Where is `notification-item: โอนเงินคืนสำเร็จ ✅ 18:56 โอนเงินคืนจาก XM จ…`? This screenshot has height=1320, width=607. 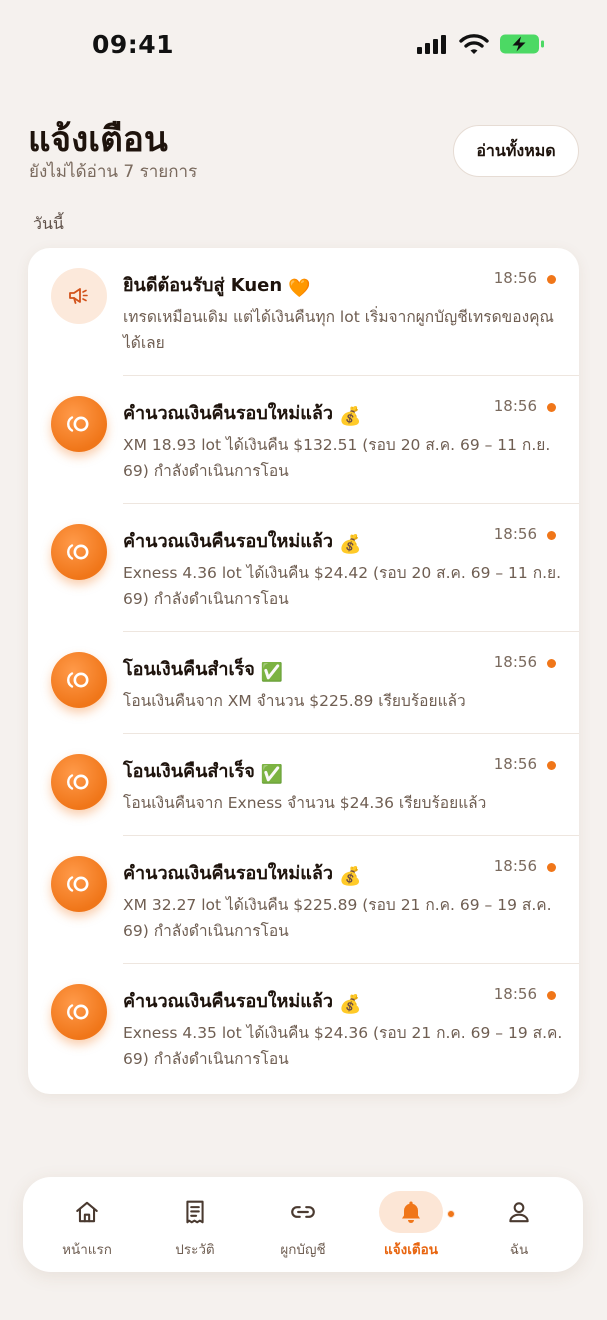 notification-item: โอนเงินคืนสำเร็จ ✅ 18:56 โอนเงินคืนจาก XM จ… is located at coordinates (303, 683).